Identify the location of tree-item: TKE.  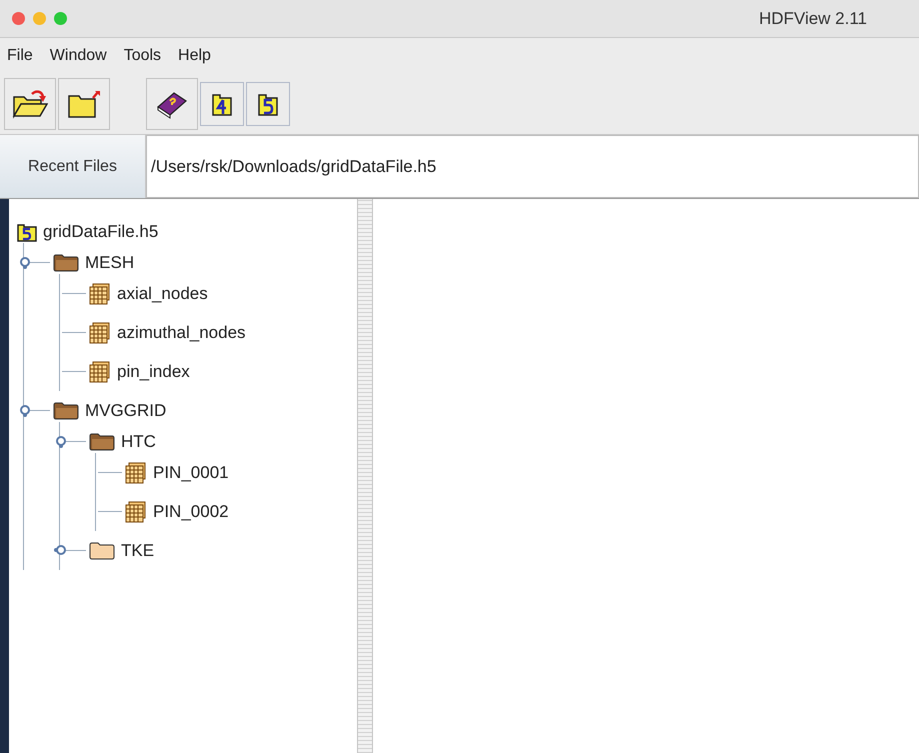
(137, 551).